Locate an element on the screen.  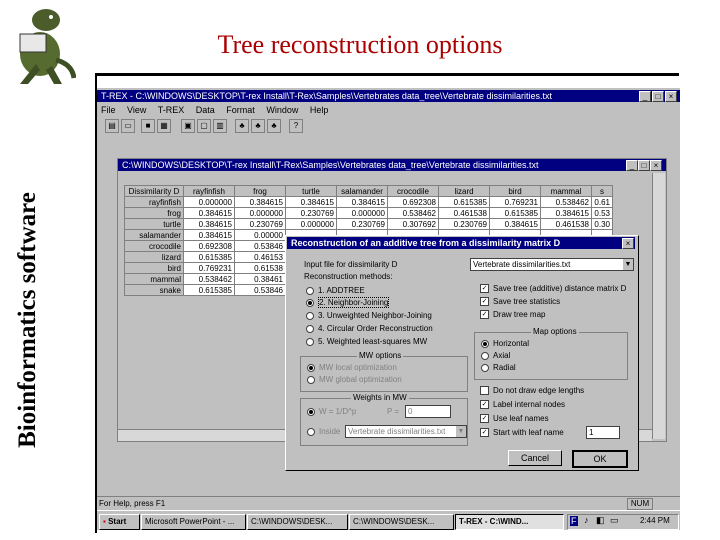
table-cell: 0.30 is located at coordinates (602, 224).